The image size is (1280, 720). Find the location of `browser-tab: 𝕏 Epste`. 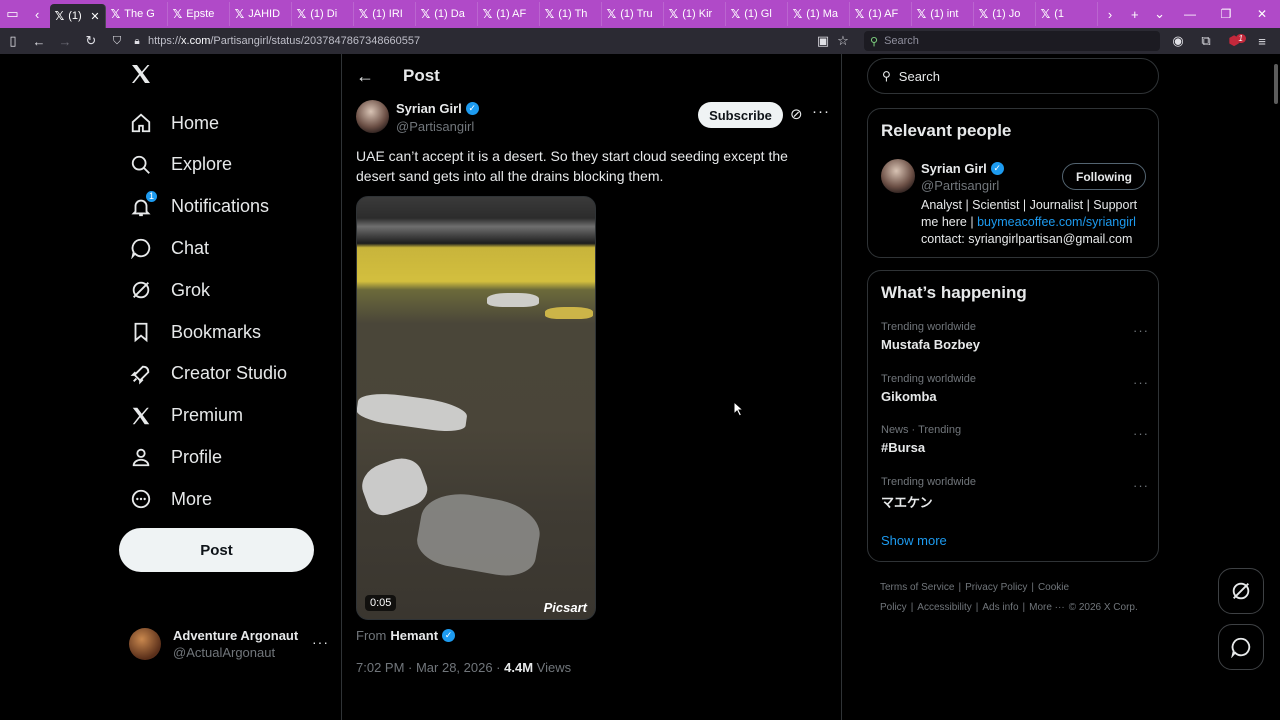

browser-tab: 𝕏 Epste is located at coordinates (199, 14).